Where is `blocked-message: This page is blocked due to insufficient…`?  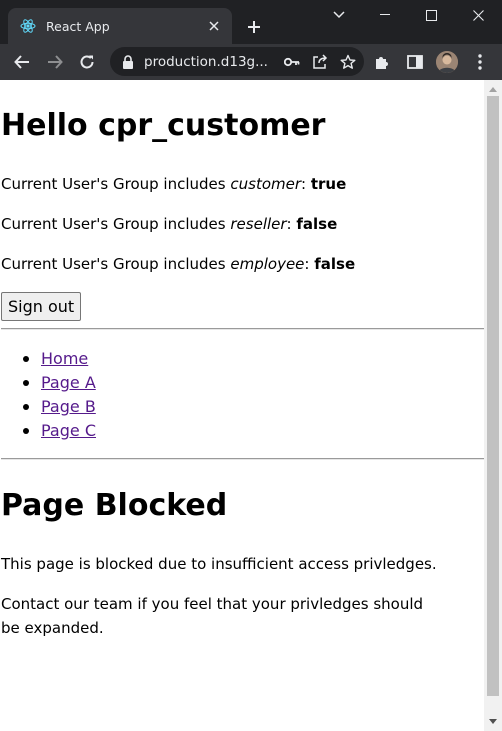 blocked-message: This page is blocked due to insufficient… is located at coordinates (219, 564).